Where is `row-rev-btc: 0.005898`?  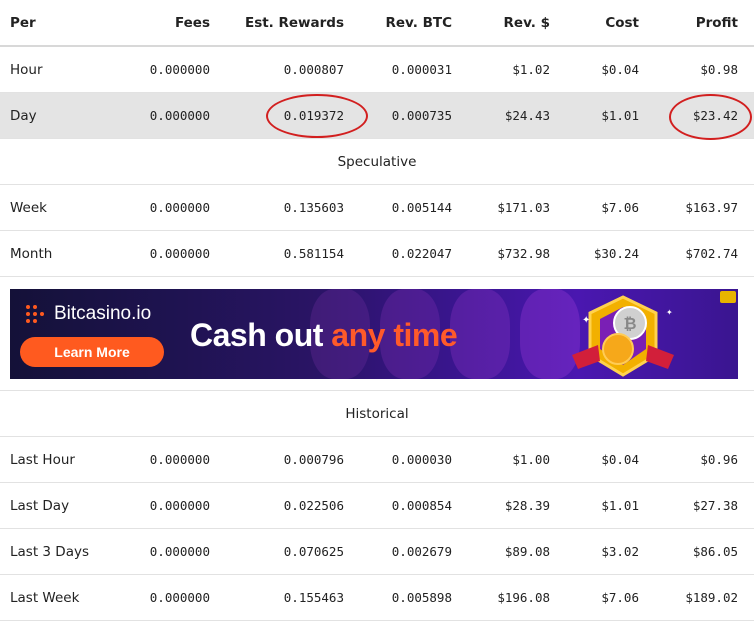
row-rev-btc: 0.005898 is located at coordinates (421, 597).